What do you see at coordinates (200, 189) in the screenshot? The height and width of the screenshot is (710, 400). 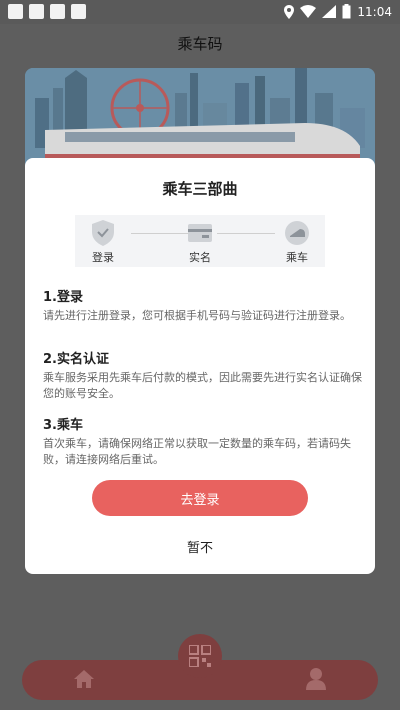 I see `dialog-title: 乘车三部曲` at bounding box center [200, 189].